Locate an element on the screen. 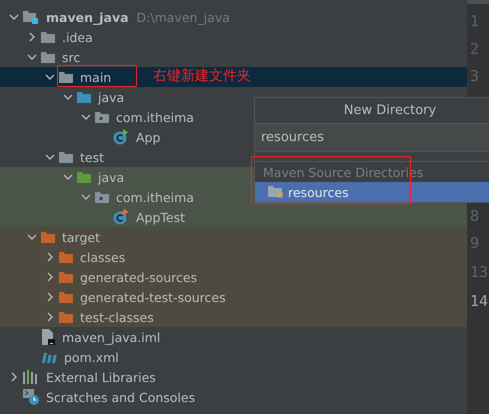  tree-item: src is located at coordinates (71, 57).